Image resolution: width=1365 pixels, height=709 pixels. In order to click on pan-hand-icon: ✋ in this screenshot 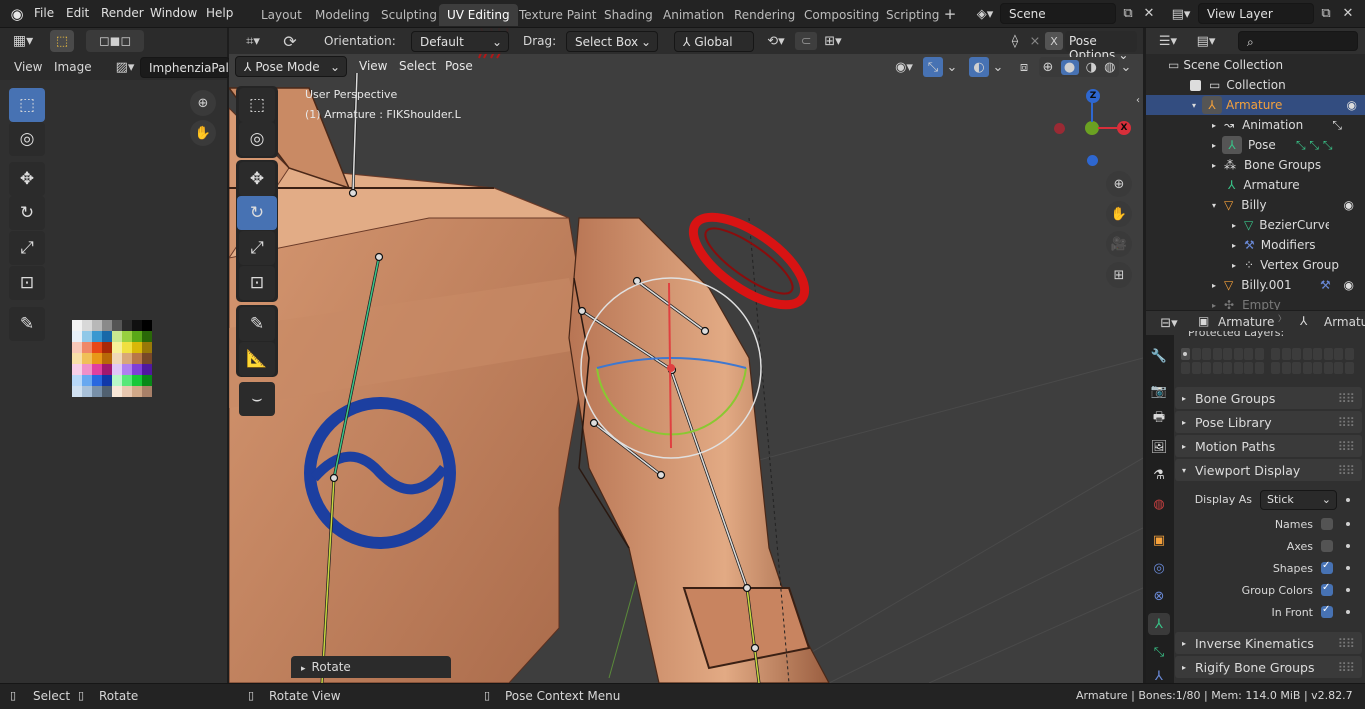, I will do `click(203, 133)`.